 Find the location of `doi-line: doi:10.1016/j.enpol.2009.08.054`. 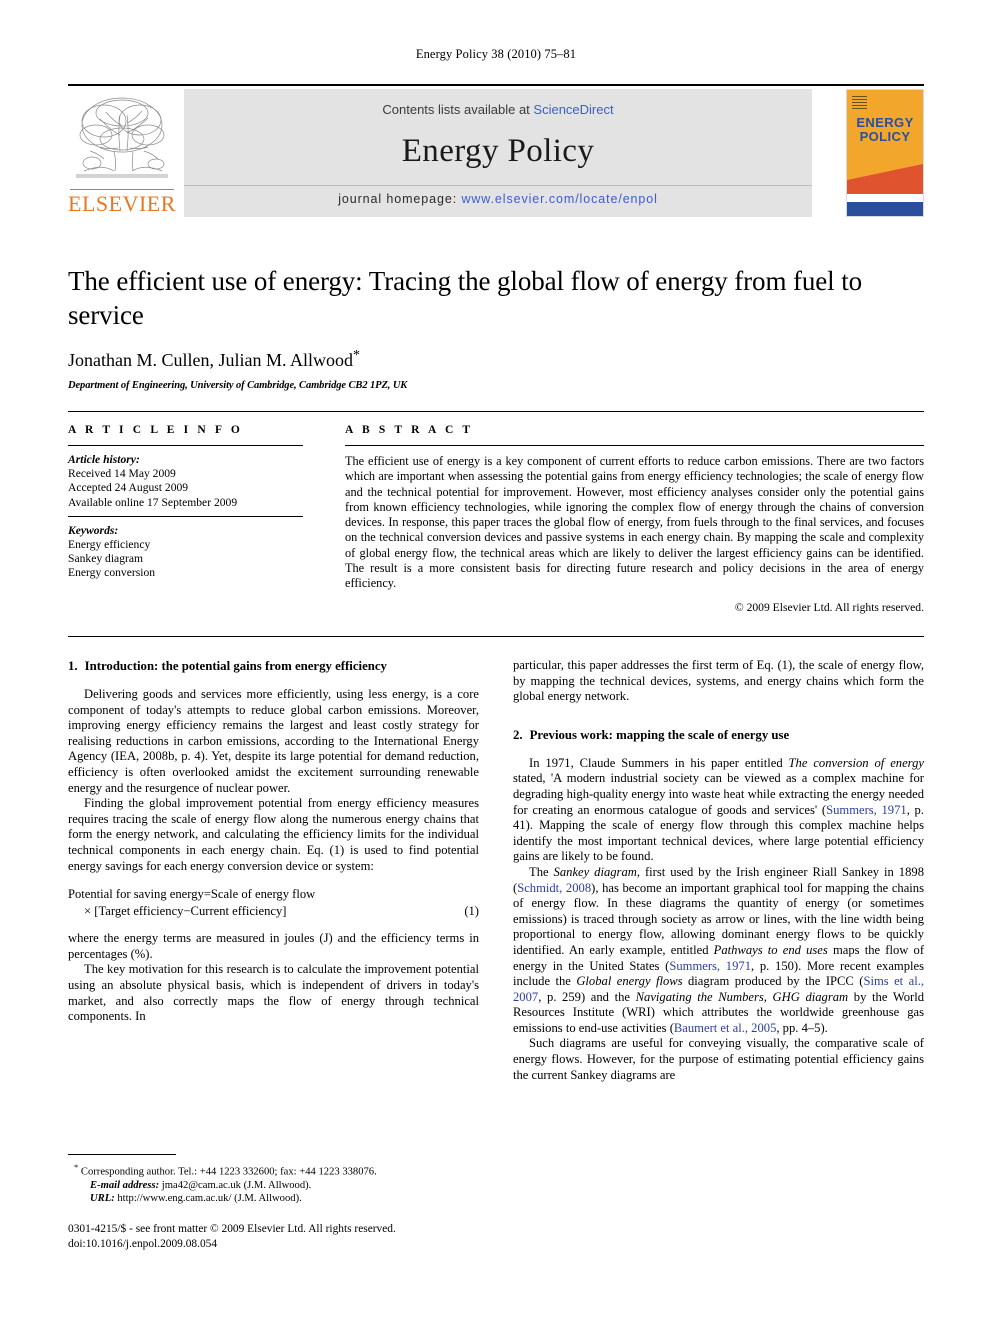

doi-line: doi:10.1016/j.enpol.2009.08.054 is located at coordinates (273, 1244).